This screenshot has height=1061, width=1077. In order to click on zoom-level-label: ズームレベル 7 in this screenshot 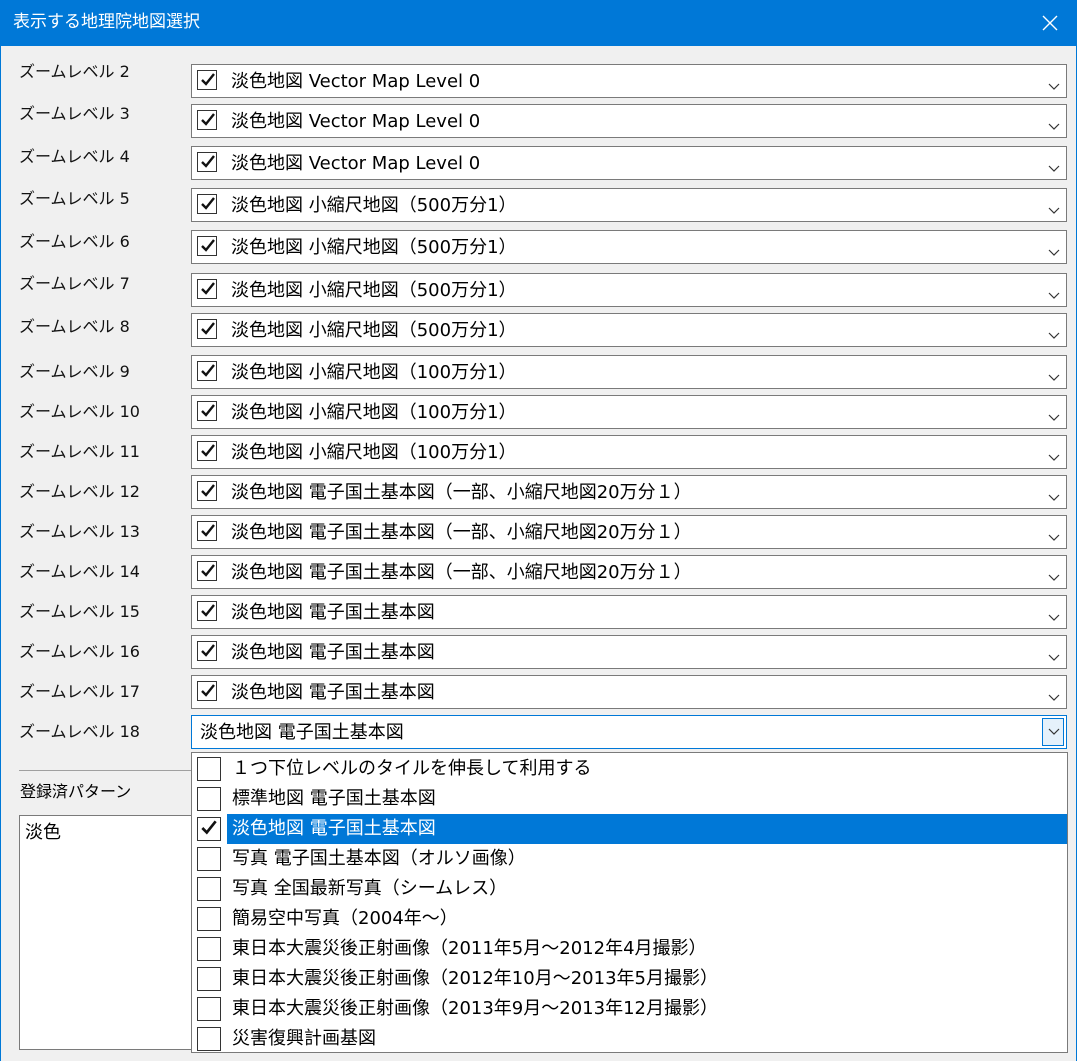, I will do `click(74, 283)`.